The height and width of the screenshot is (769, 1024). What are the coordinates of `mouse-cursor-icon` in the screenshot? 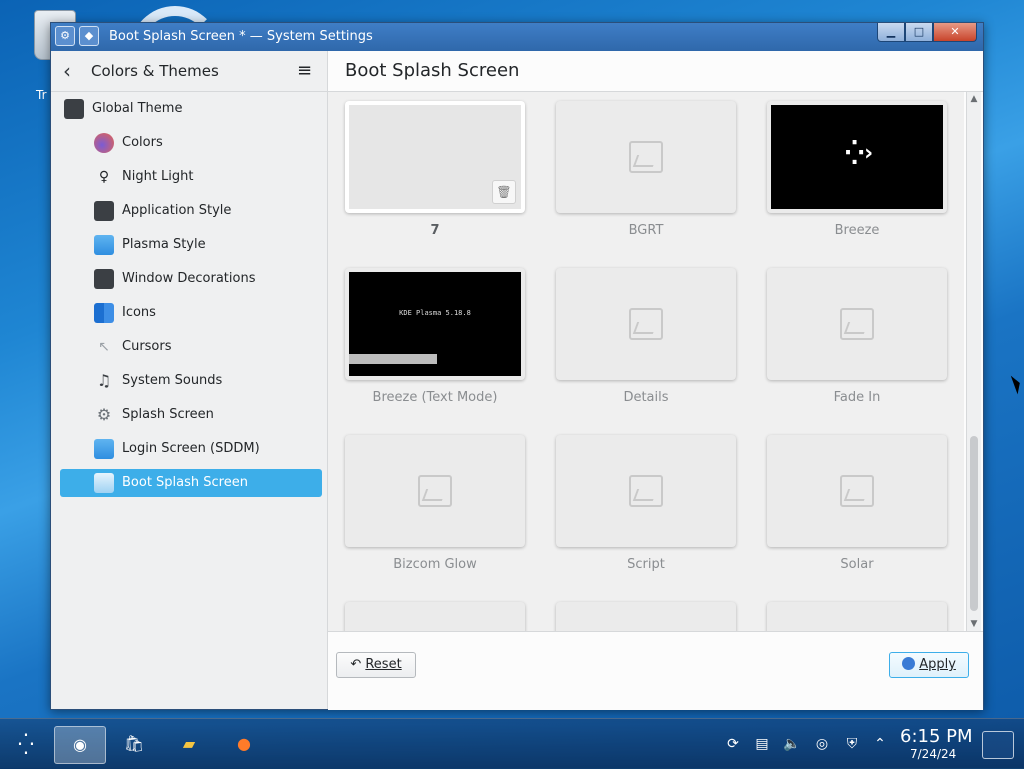 It's located at (1017, 384).